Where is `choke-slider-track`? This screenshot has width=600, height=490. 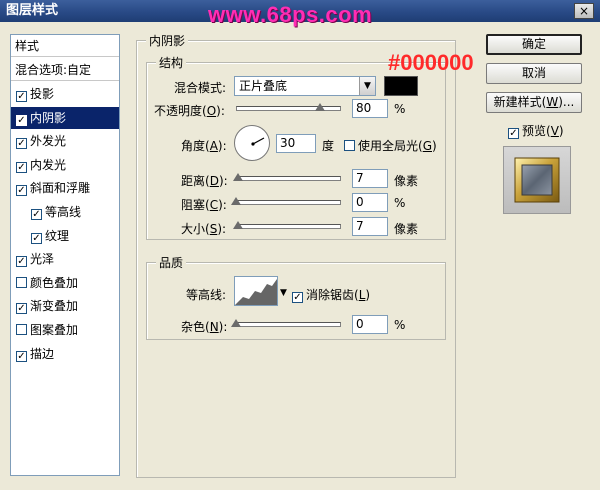
choke-slider-track is located at coordinates (288, 202).